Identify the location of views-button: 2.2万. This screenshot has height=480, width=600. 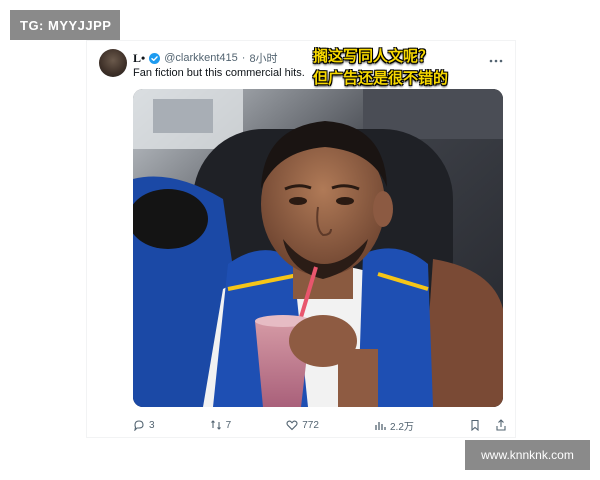
(394, 425).